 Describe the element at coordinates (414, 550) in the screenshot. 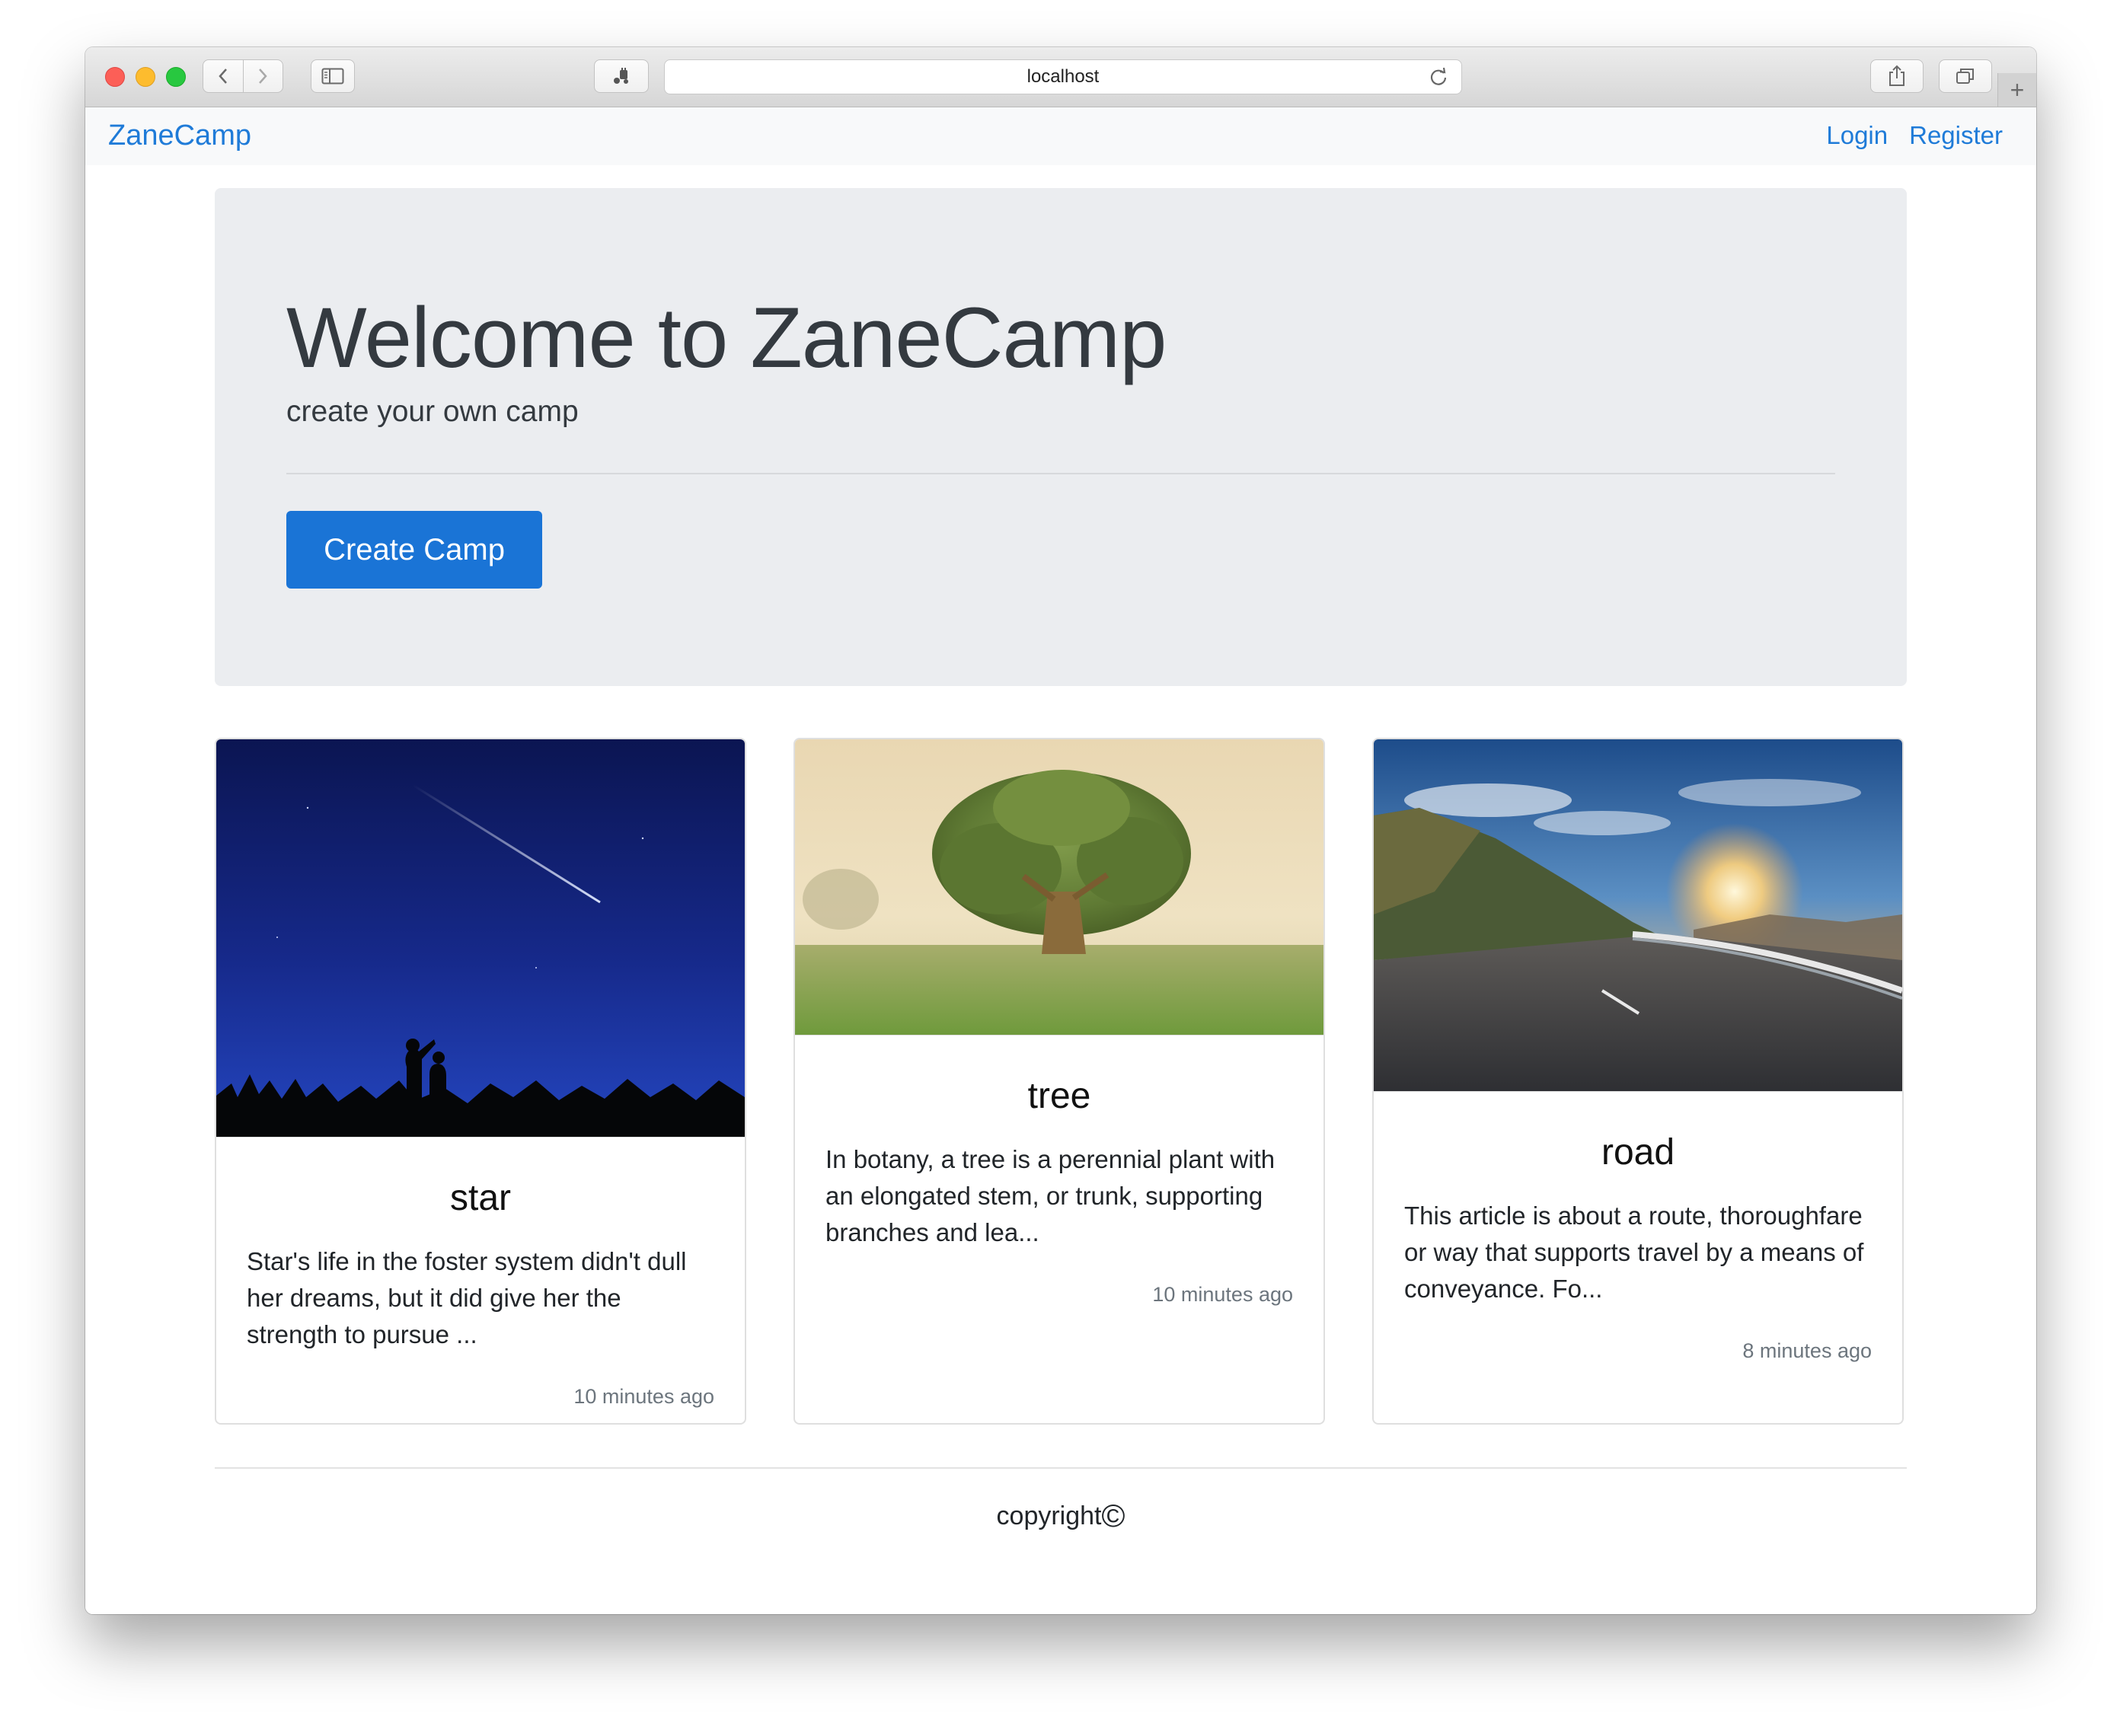

I see `create-camp-button: Create Camp` at that location.